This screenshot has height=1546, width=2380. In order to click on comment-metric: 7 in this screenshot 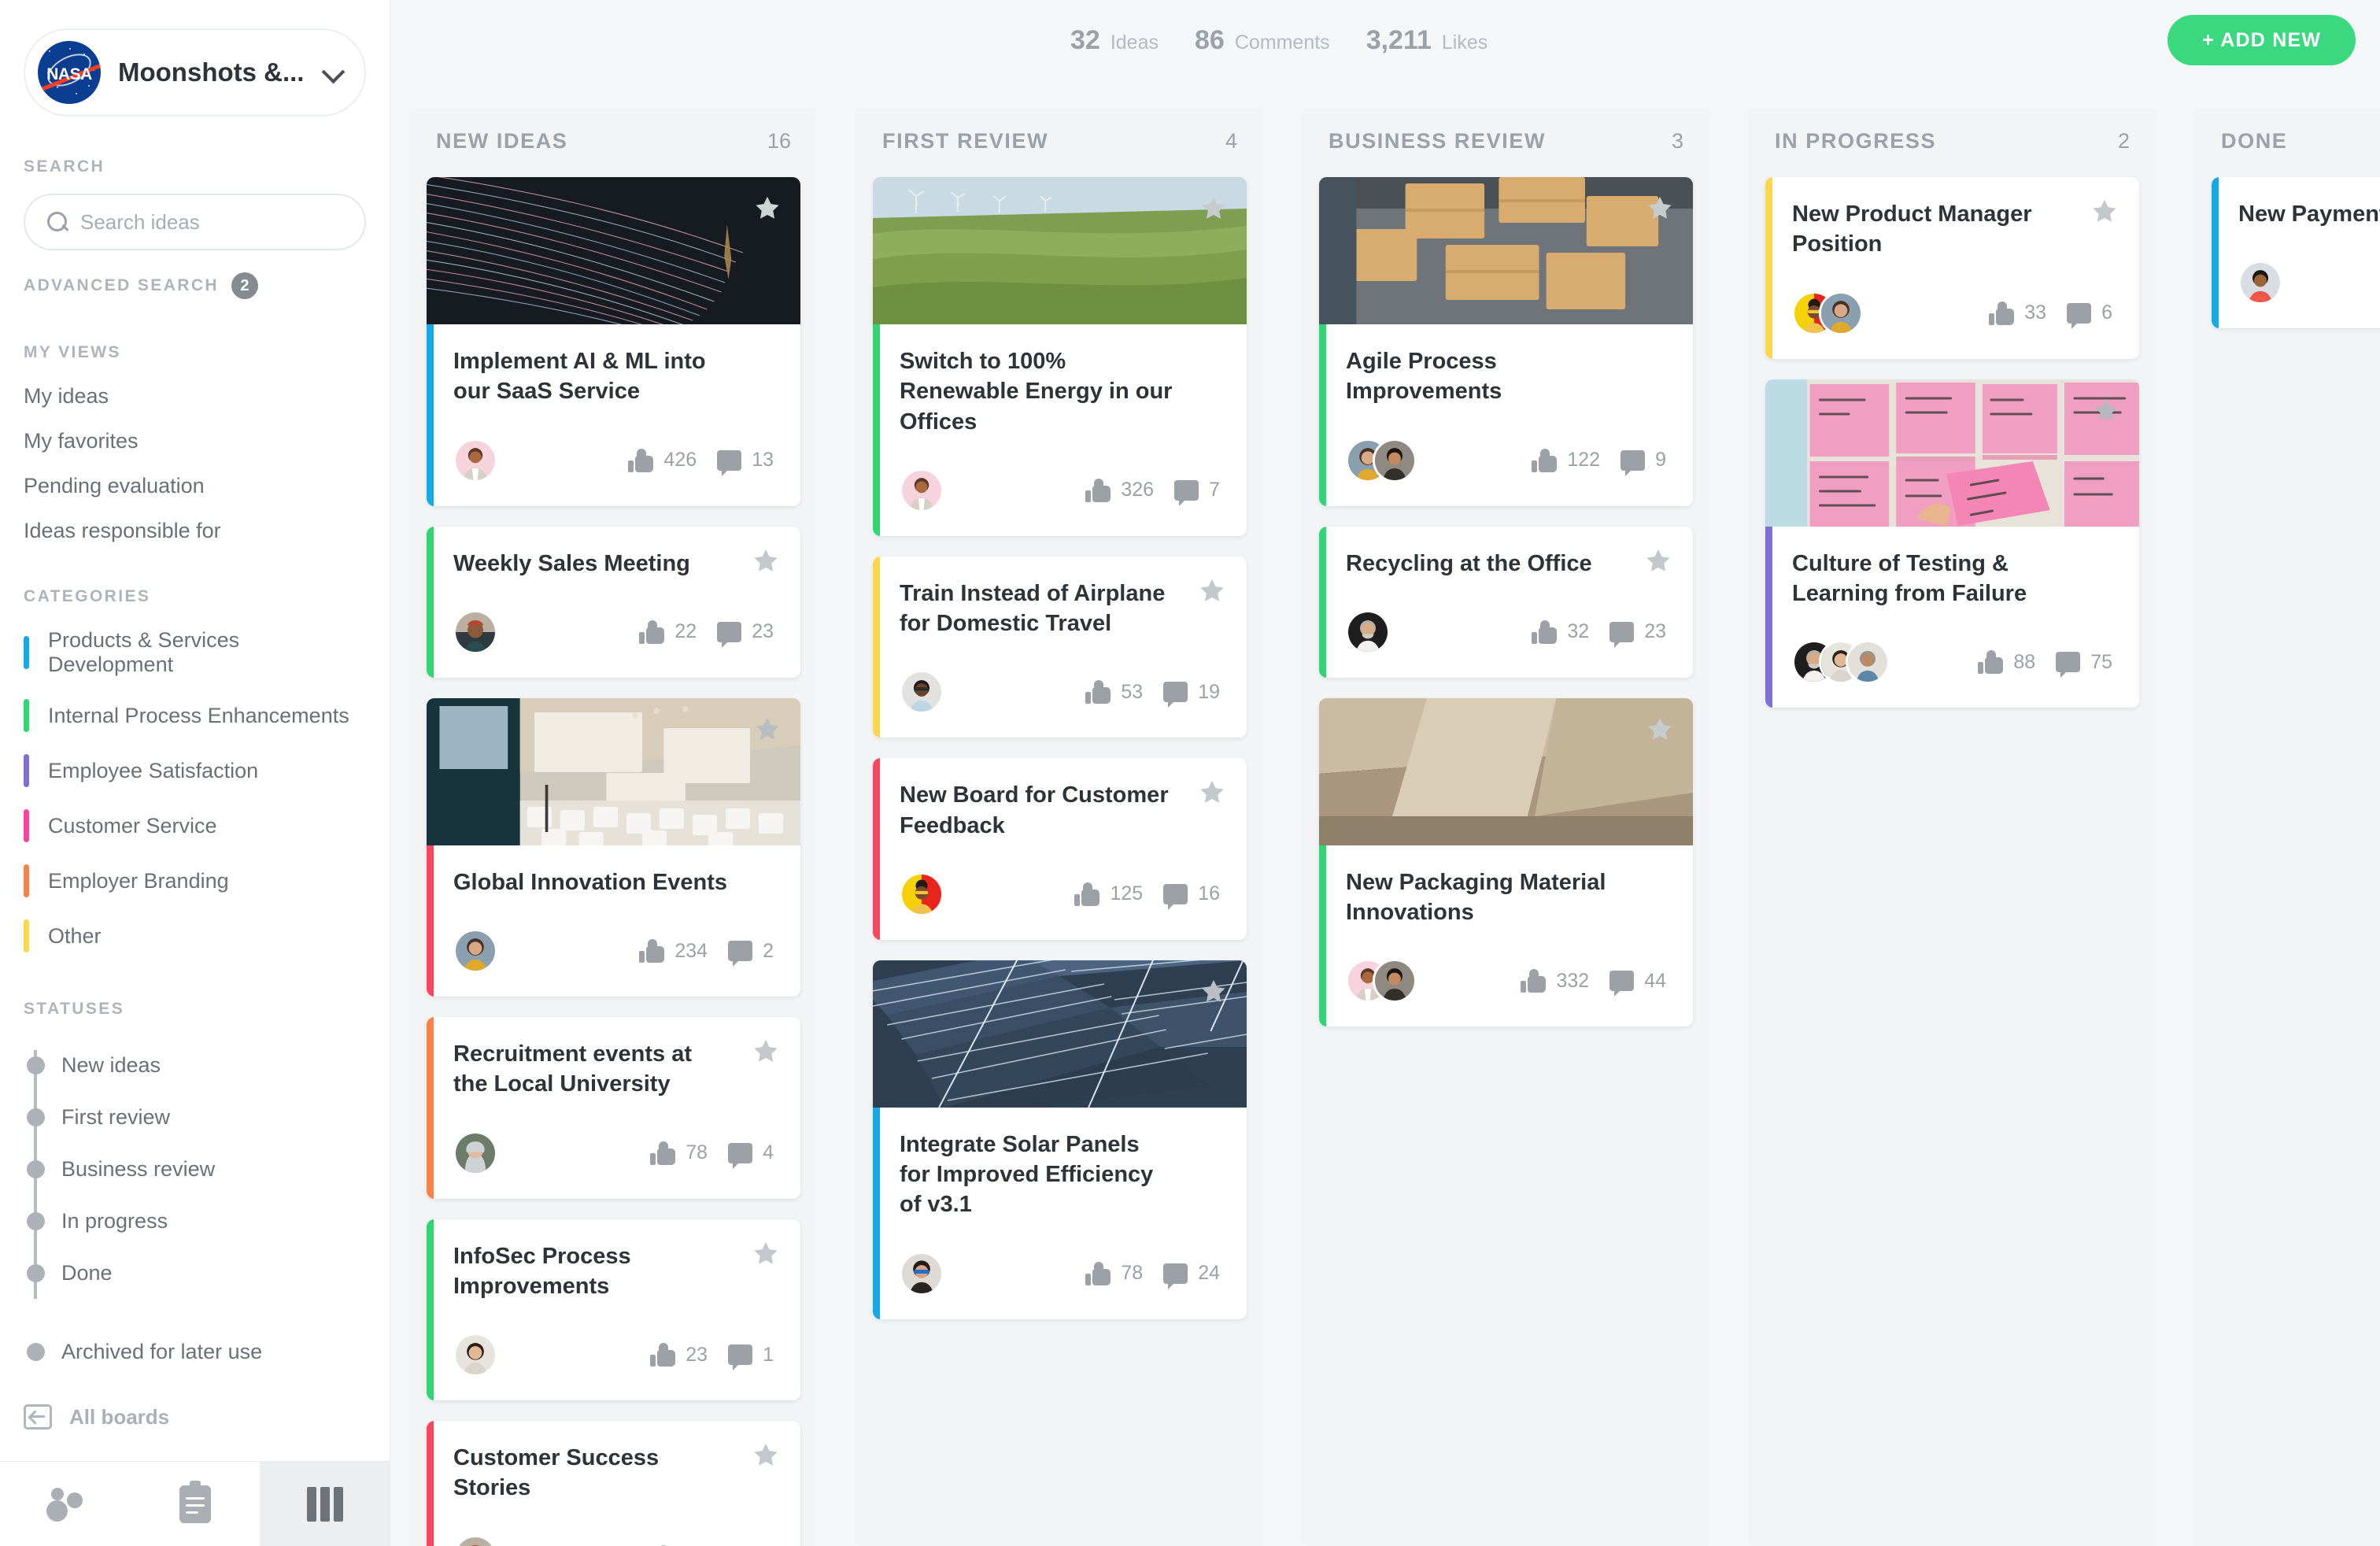, I will do `click(1197, 492)`.